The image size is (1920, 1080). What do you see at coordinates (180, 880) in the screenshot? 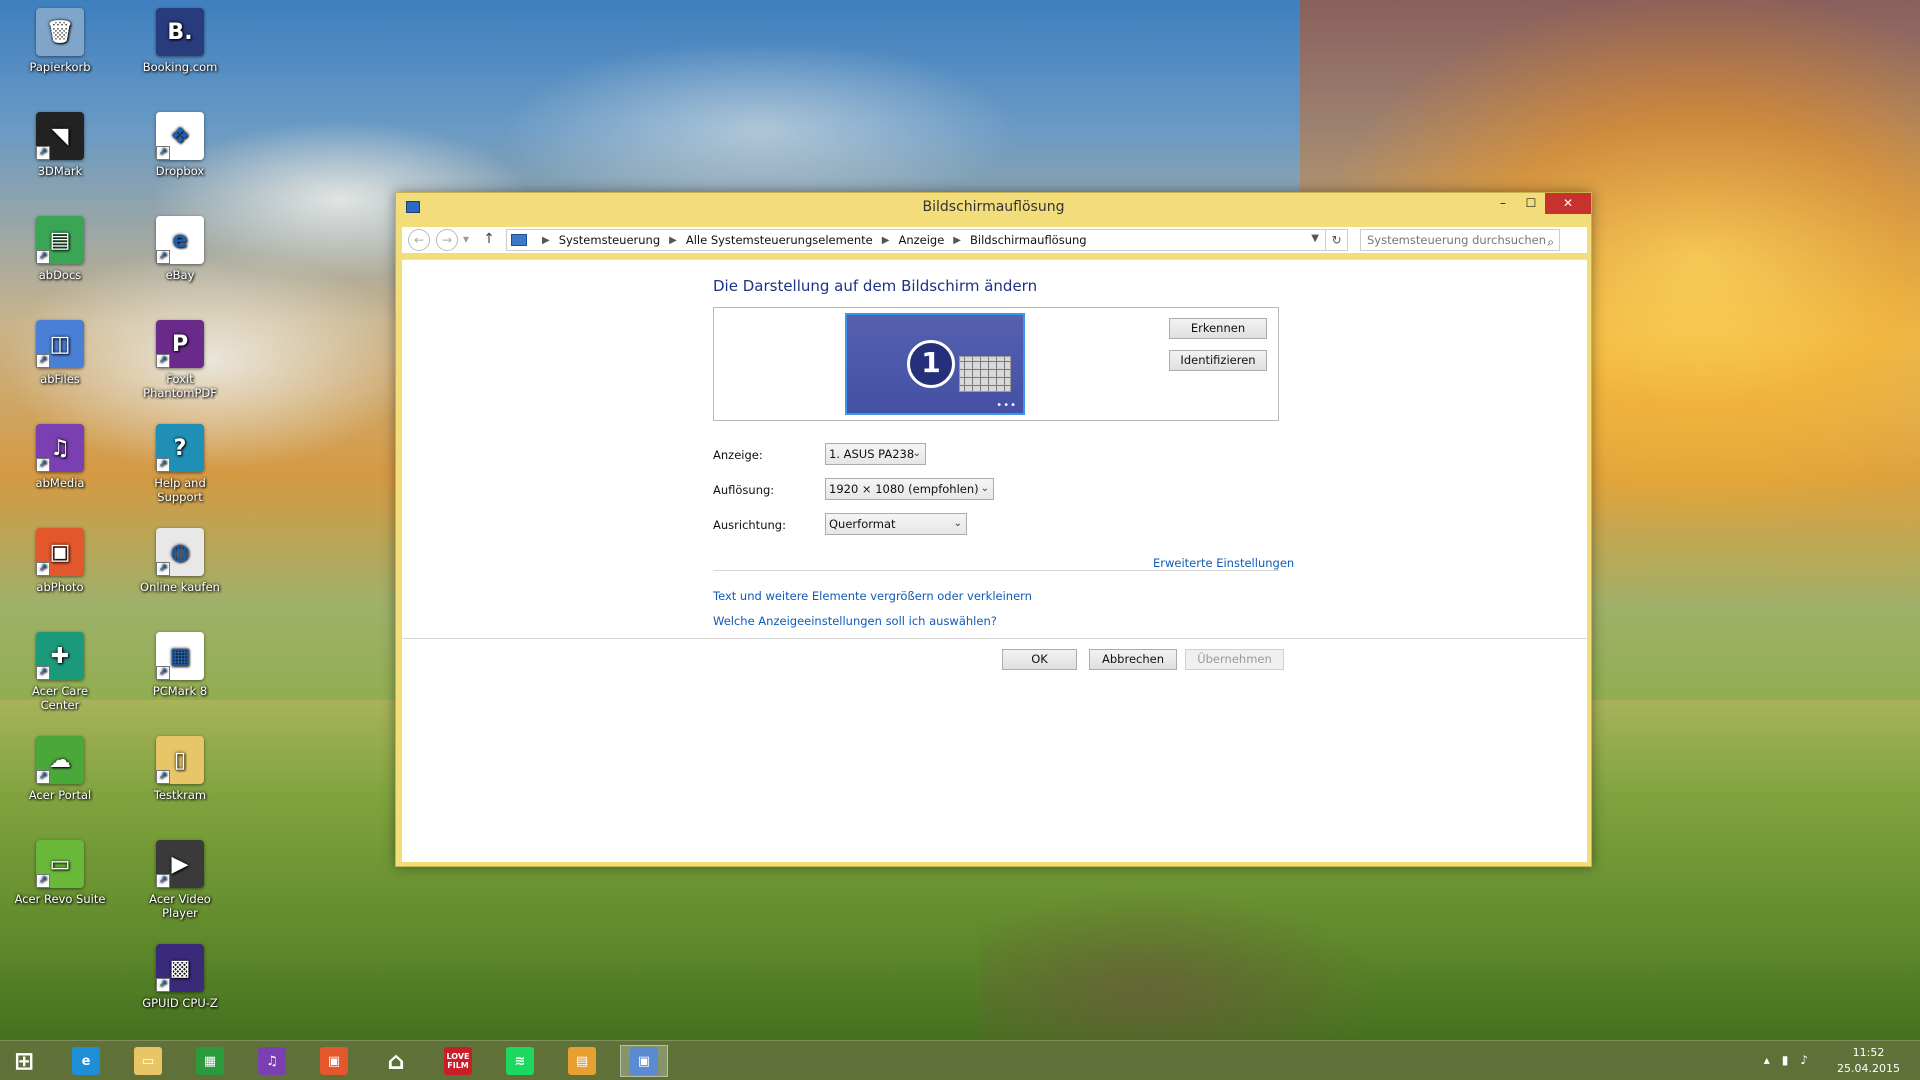
I see `desktop-icon: ▶ ↗ Acer Video Player` at bounding box center [180, 880].